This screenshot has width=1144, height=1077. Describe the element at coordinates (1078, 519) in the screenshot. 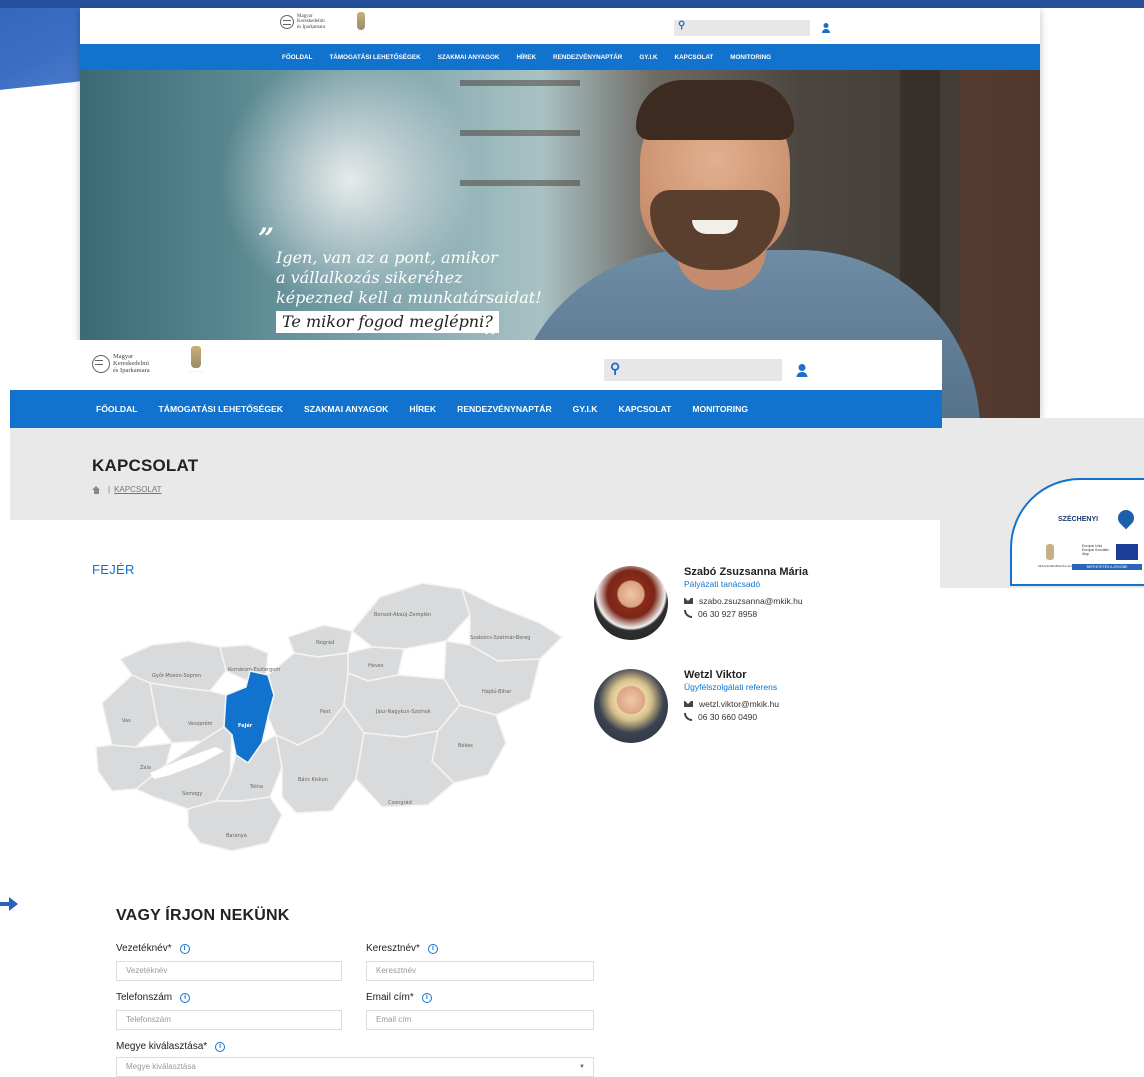

I see `badge-title: SZÉCHENYI` at that location.